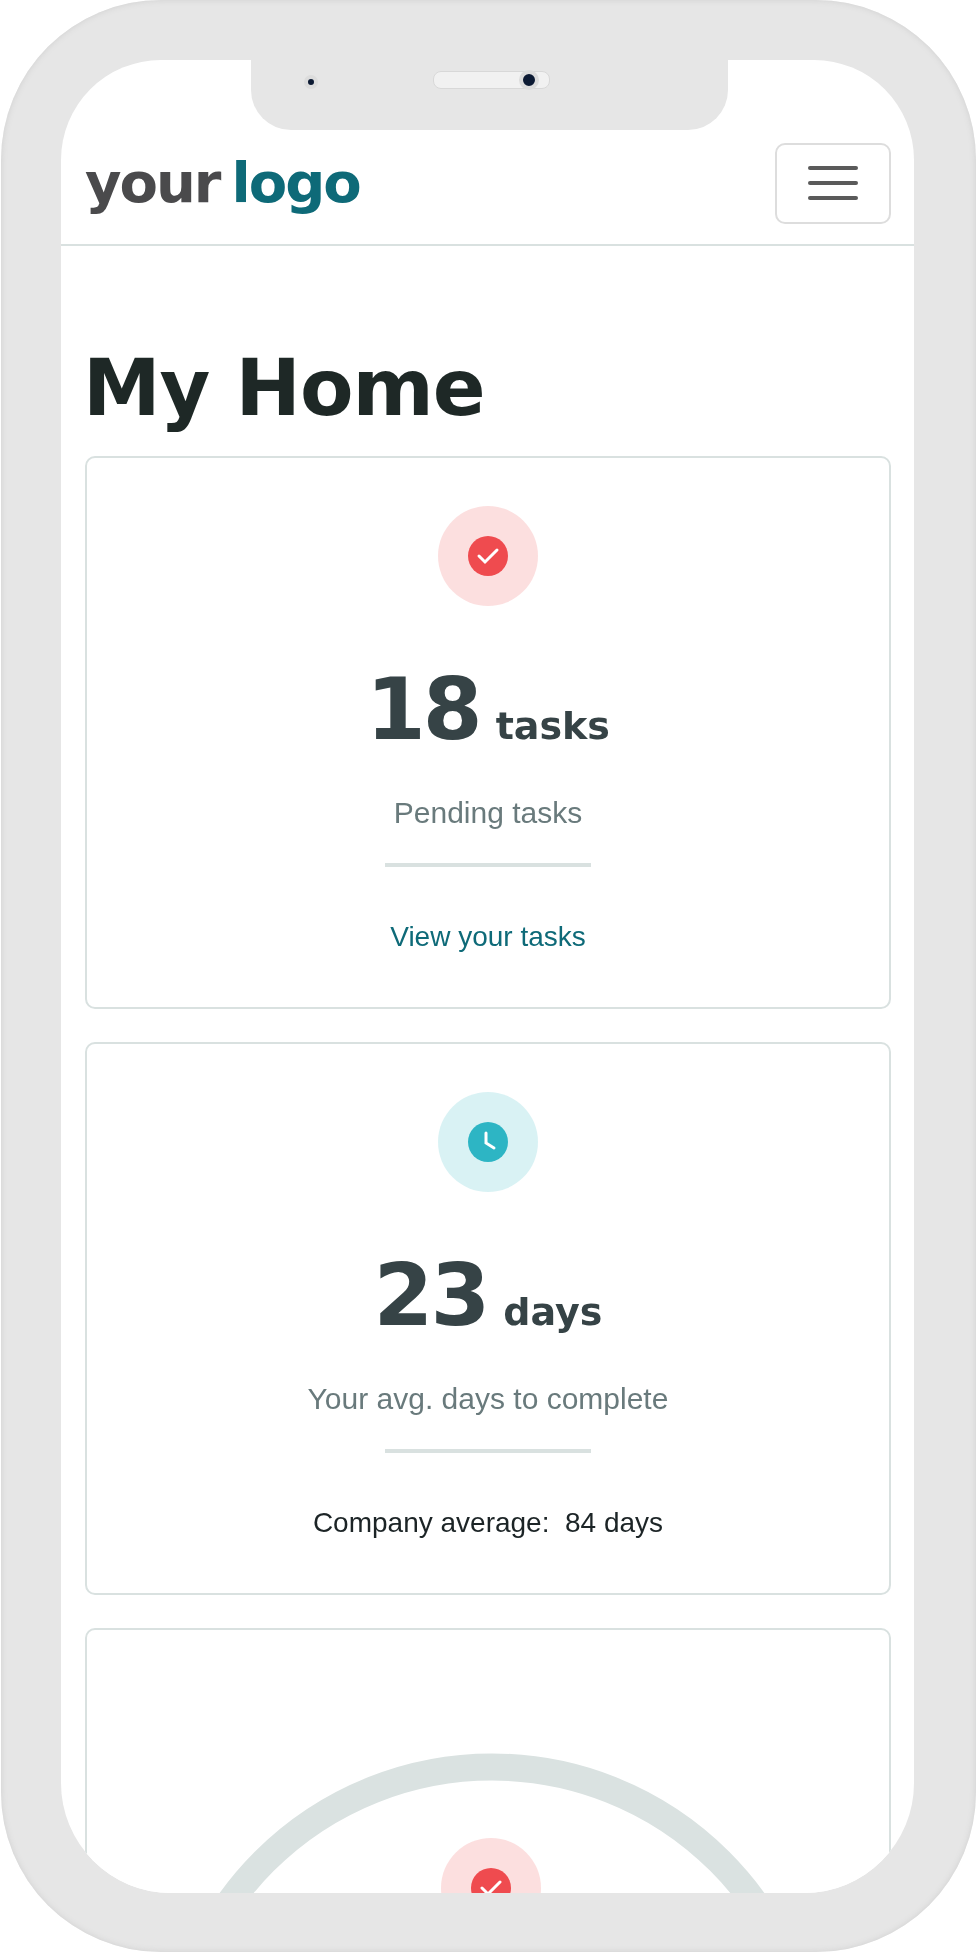 The image size is (977, 1955). Describe the element at coordinates (488, 813) in the screenshot. I see `stat-caption: Pending tasks` at that location.